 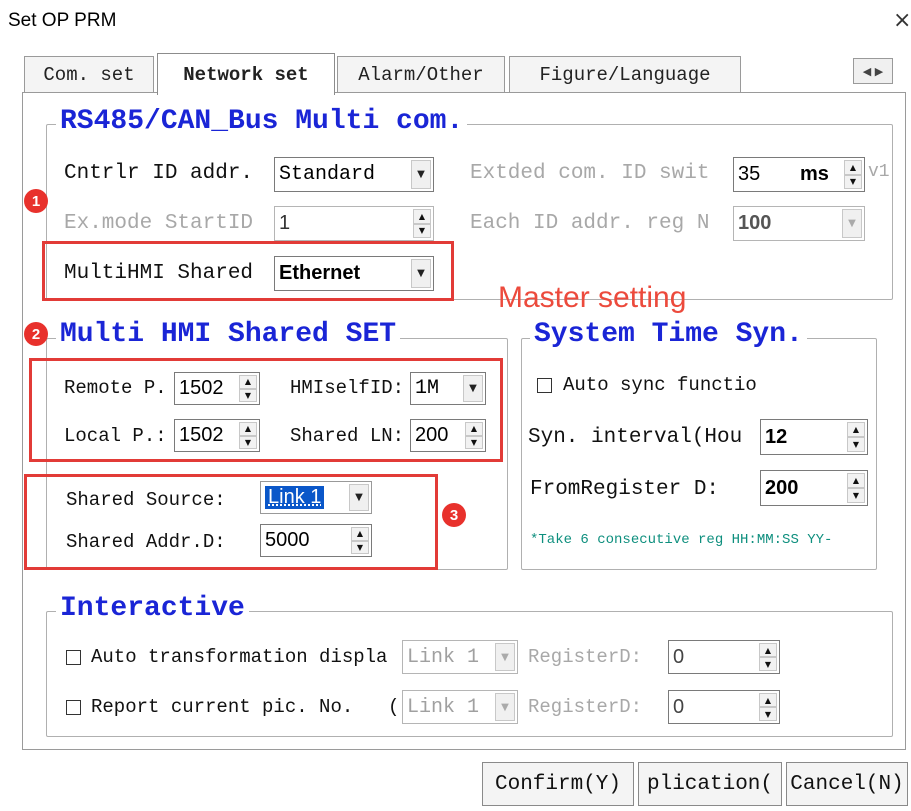 I want to click on tab-network-set: Network set, so click(x=246, y=74).